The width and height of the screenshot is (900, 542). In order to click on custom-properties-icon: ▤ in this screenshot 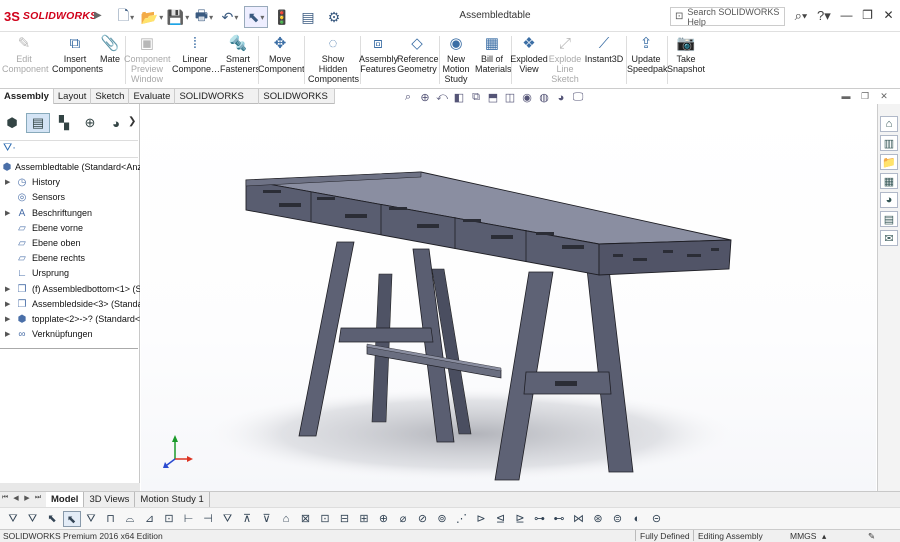, I will do `click(889, 219)`.